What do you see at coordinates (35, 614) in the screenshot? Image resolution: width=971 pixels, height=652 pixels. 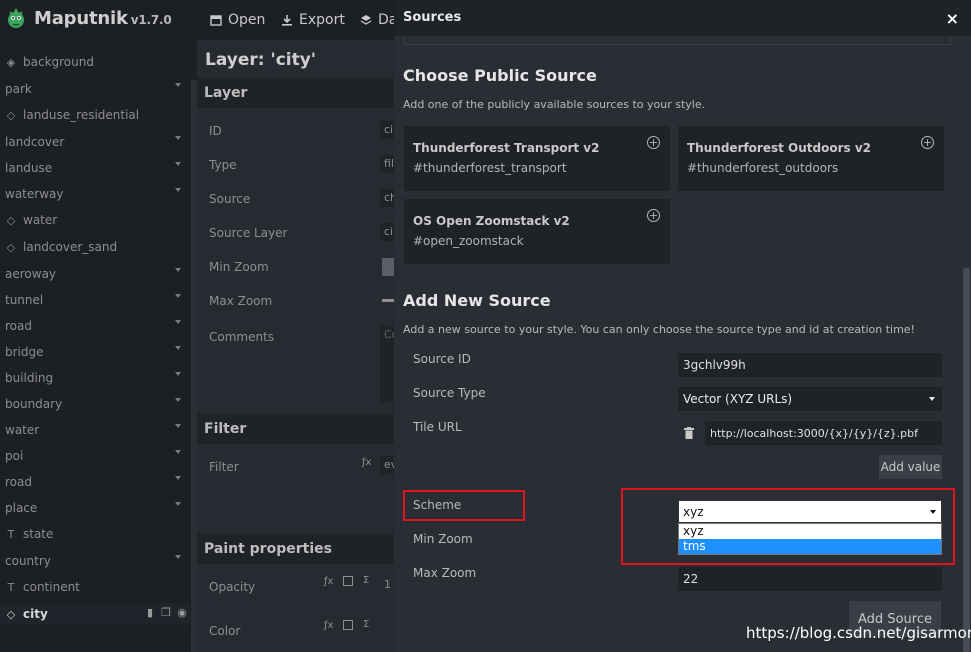 I see `layer-item-label: city` at bounding box center [35, 614].